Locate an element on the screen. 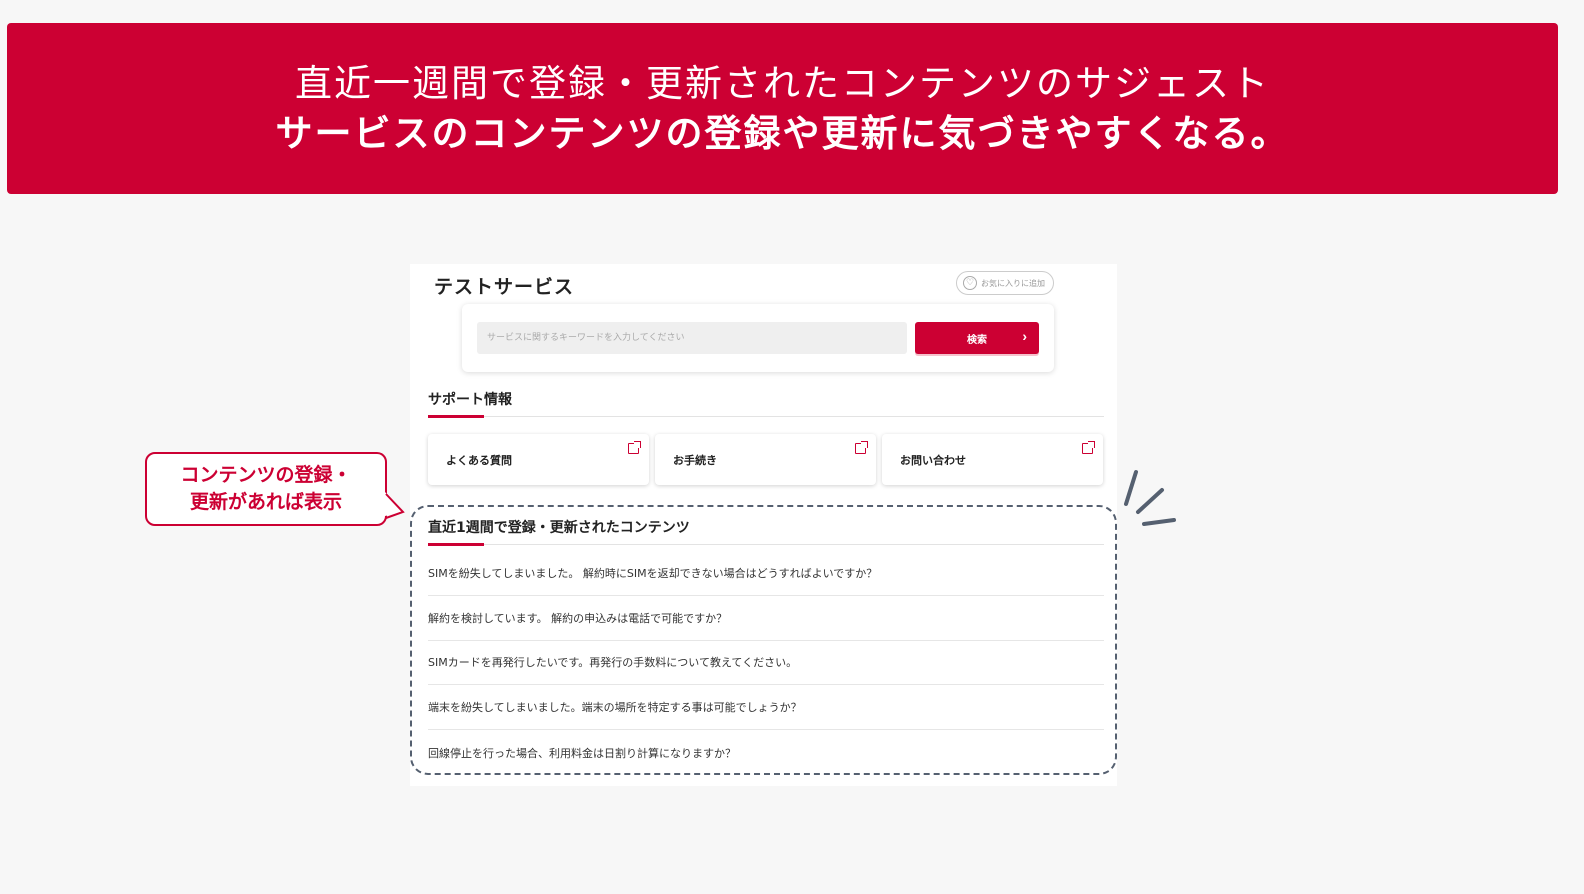 Image resolution: width=1584 pixels, height=894 pixels. callout-bubble: コンテンツの登録・ 更新があれば表示 is located at coordinates (266, 489).